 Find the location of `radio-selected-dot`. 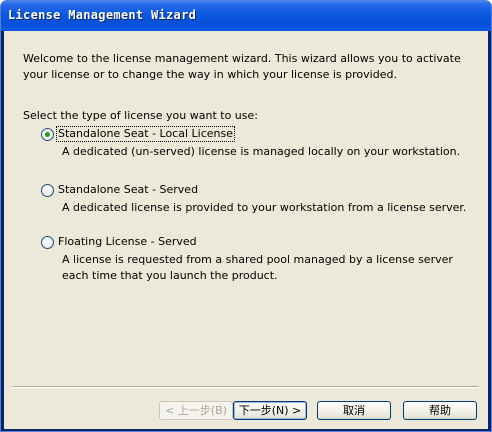

radio-selected-dot is located at coordinates (47, 134).